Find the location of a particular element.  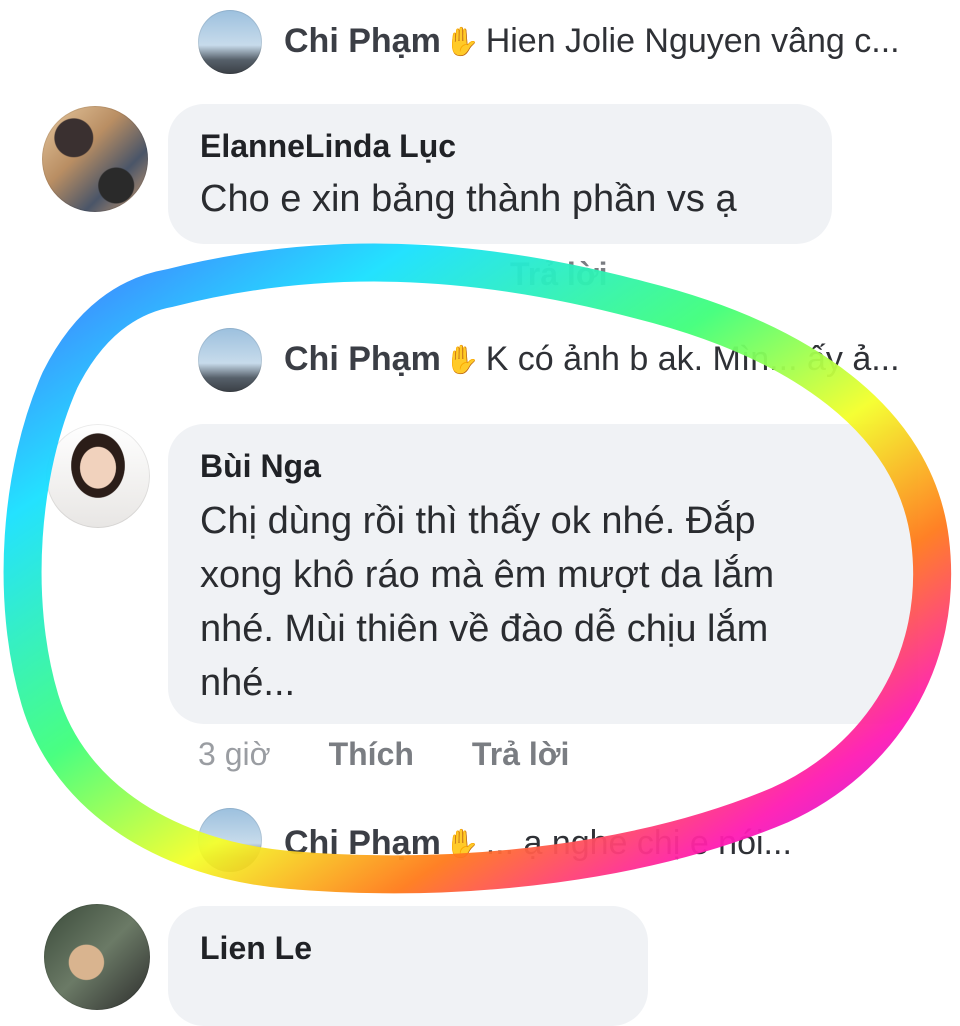

comment-bubble: Lien Le is located at coordinates (408, 966).